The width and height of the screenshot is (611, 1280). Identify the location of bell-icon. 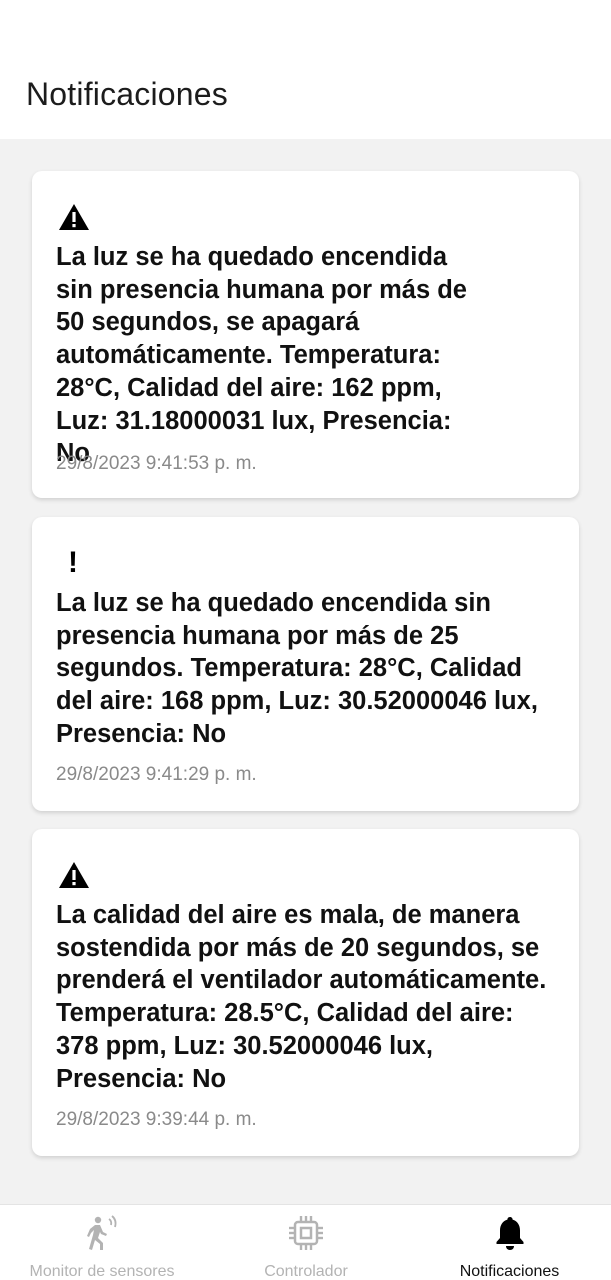
(510, 1233).